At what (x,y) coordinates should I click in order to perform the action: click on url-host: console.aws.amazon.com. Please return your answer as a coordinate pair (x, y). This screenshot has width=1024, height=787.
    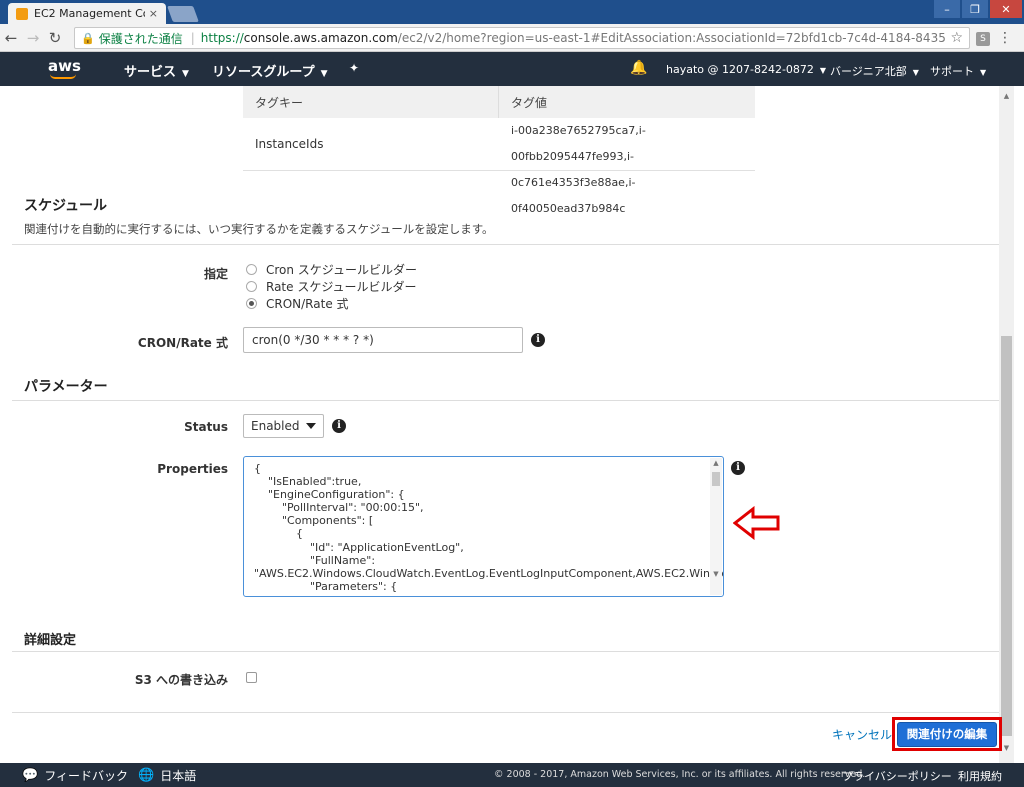
    Looking at the image, I should click on (320, 38).